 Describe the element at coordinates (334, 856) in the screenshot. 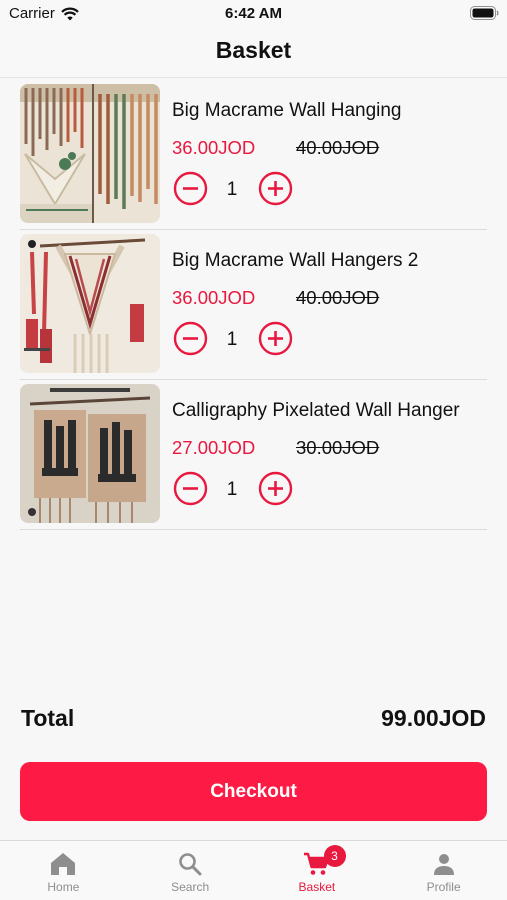

I see `cart-count-badge: 3` at that location.